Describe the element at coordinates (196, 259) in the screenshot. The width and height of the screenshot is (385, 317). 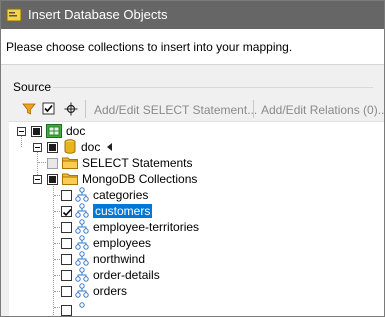
I see `collection-item: northwind` at that location.